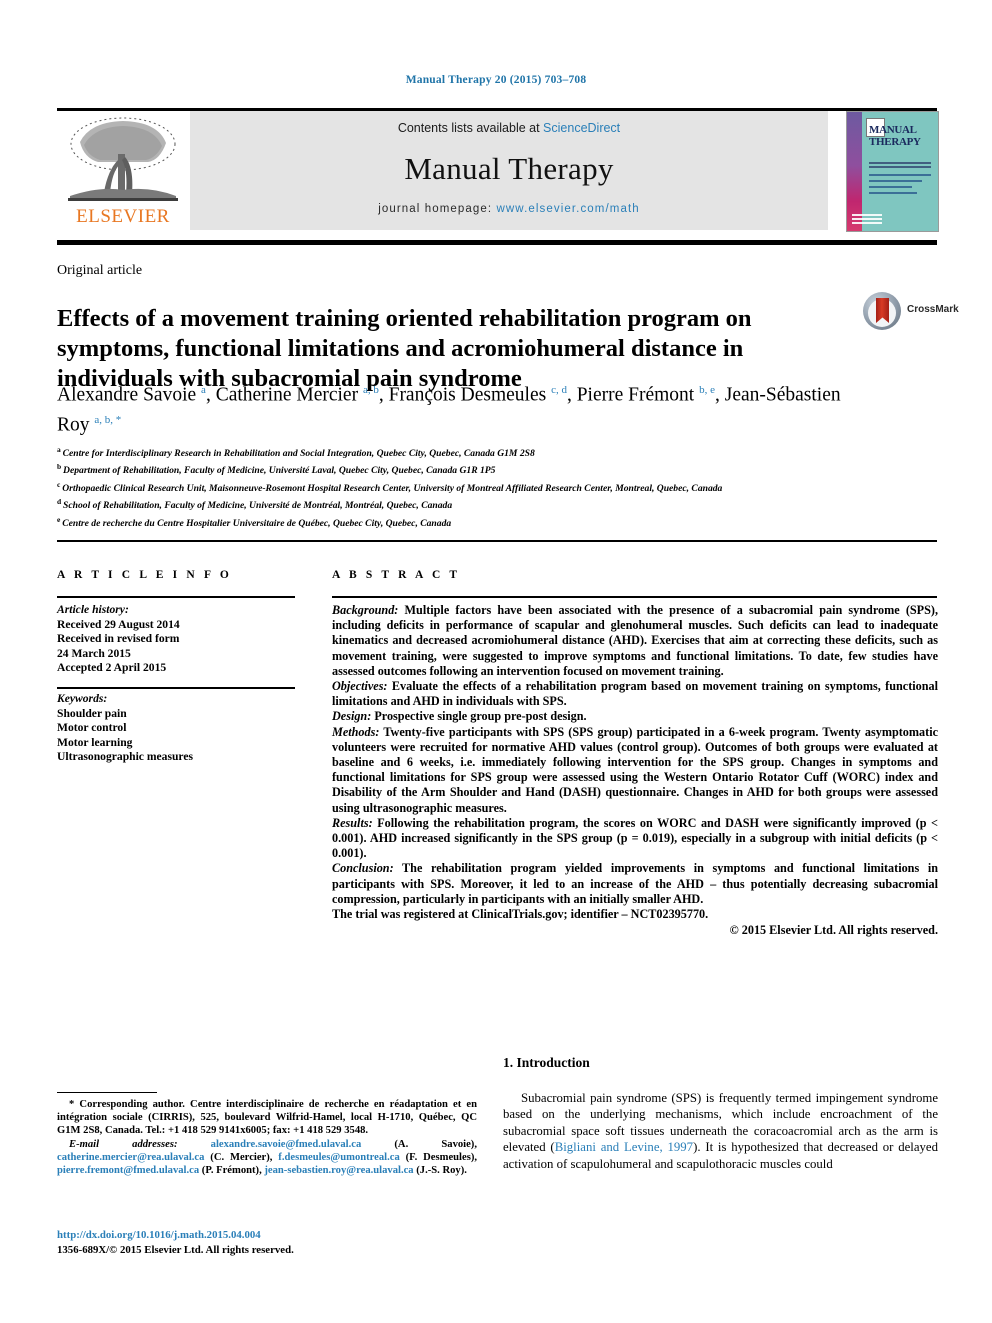 This screenshot has width=992, height=1323. Describe the element at coordinates (363, 868) in the screenshot. I see `abstract-section-label: Conclusion:` at that location.